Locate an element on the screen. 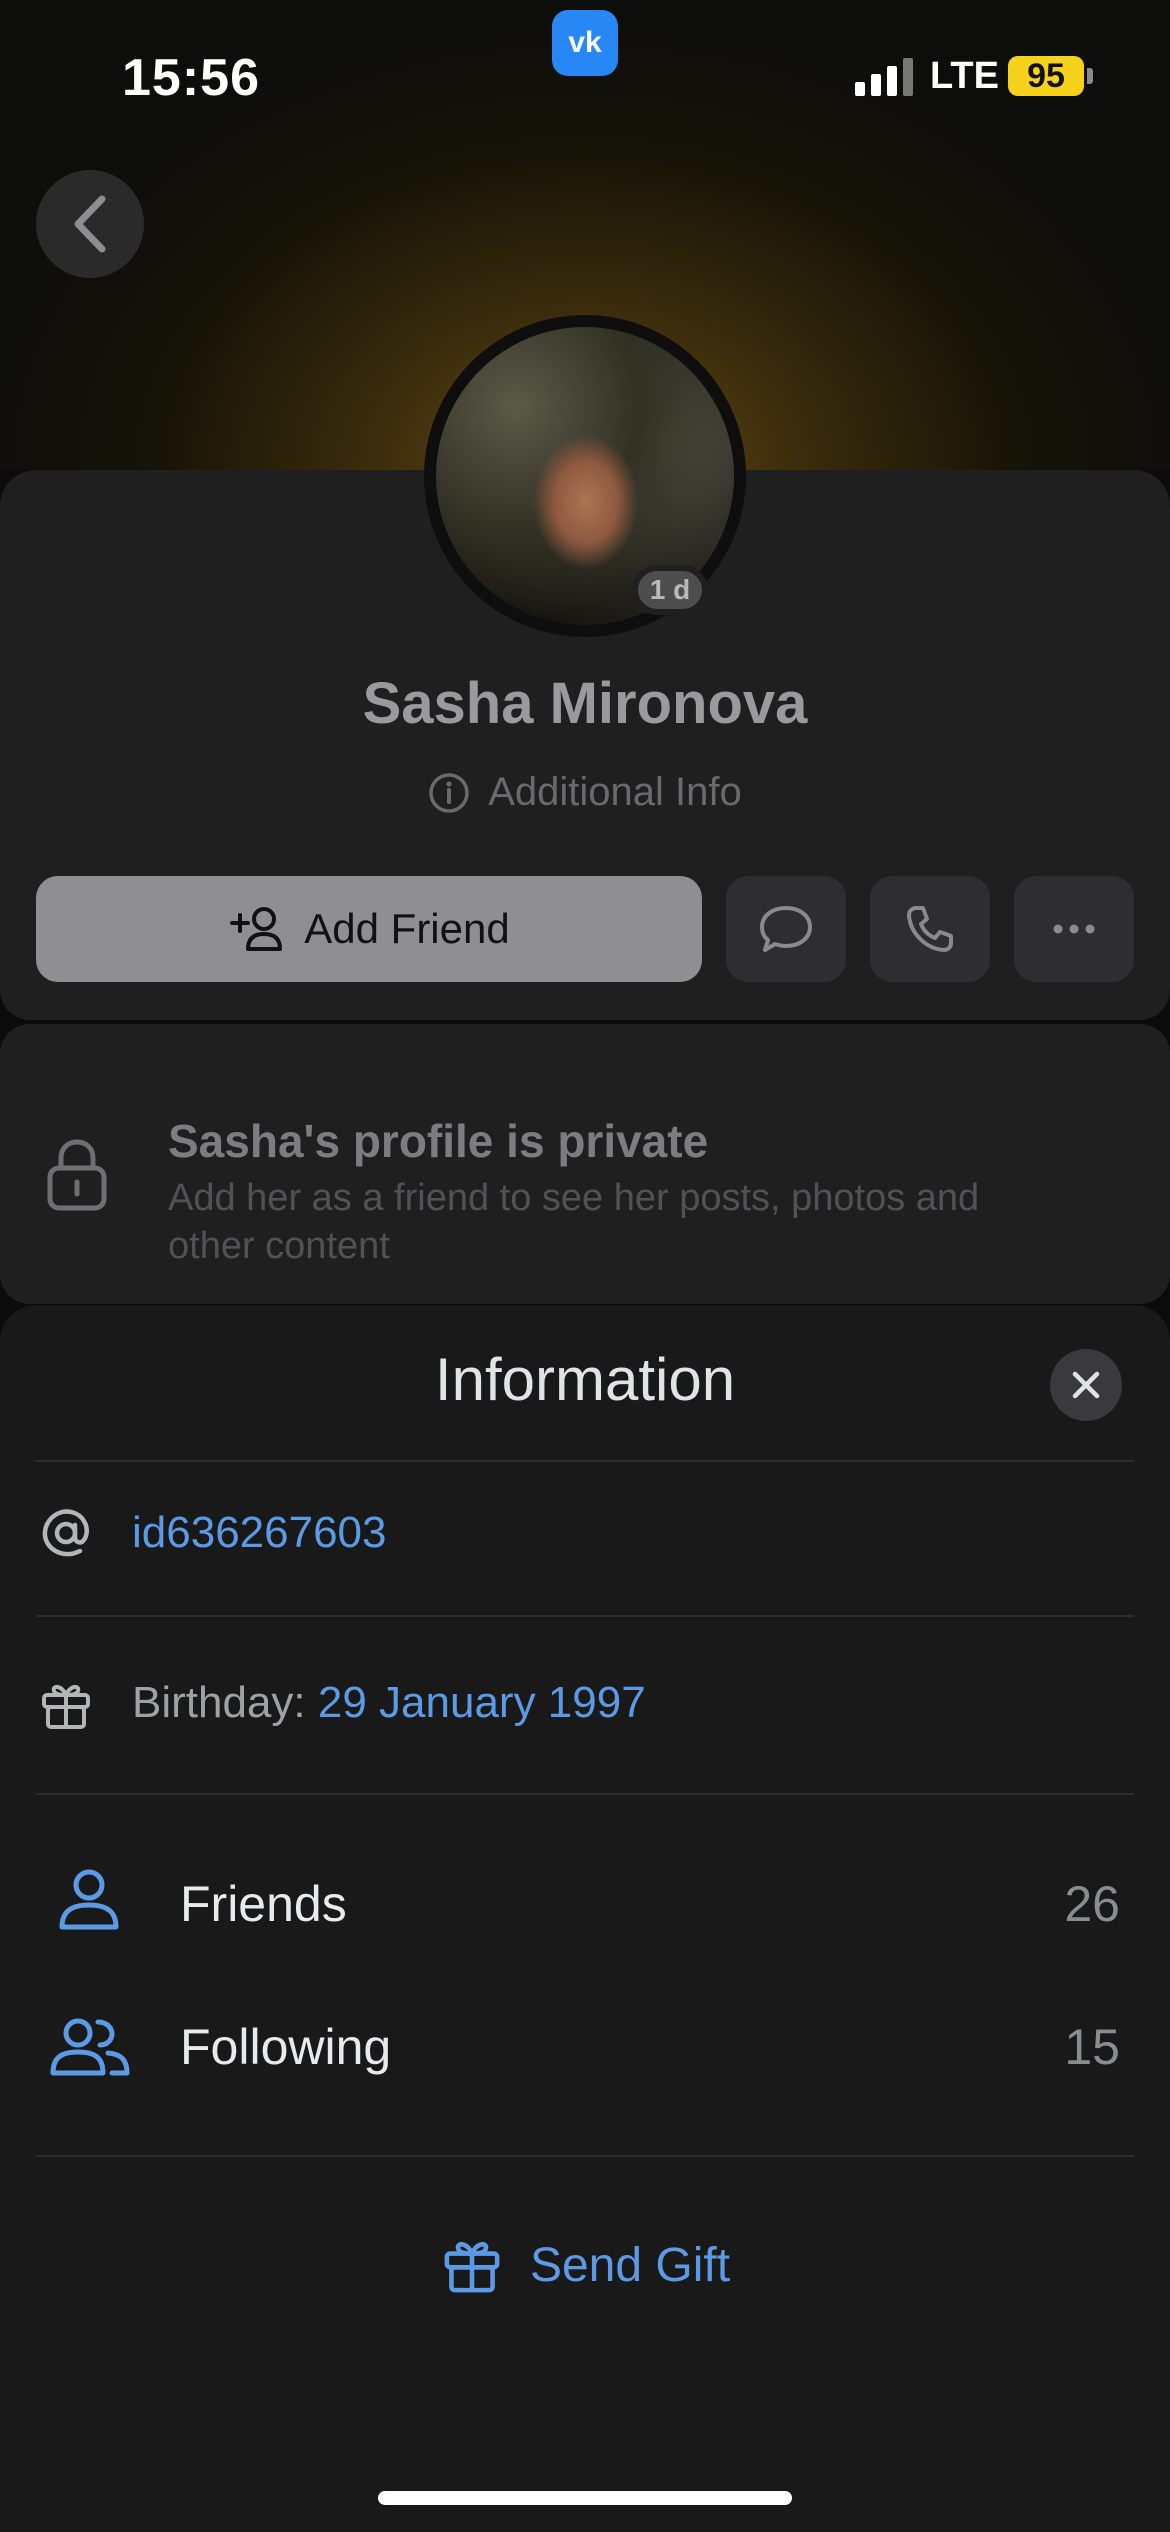  friends-label: Friends is located at coordinates (263, 1904).